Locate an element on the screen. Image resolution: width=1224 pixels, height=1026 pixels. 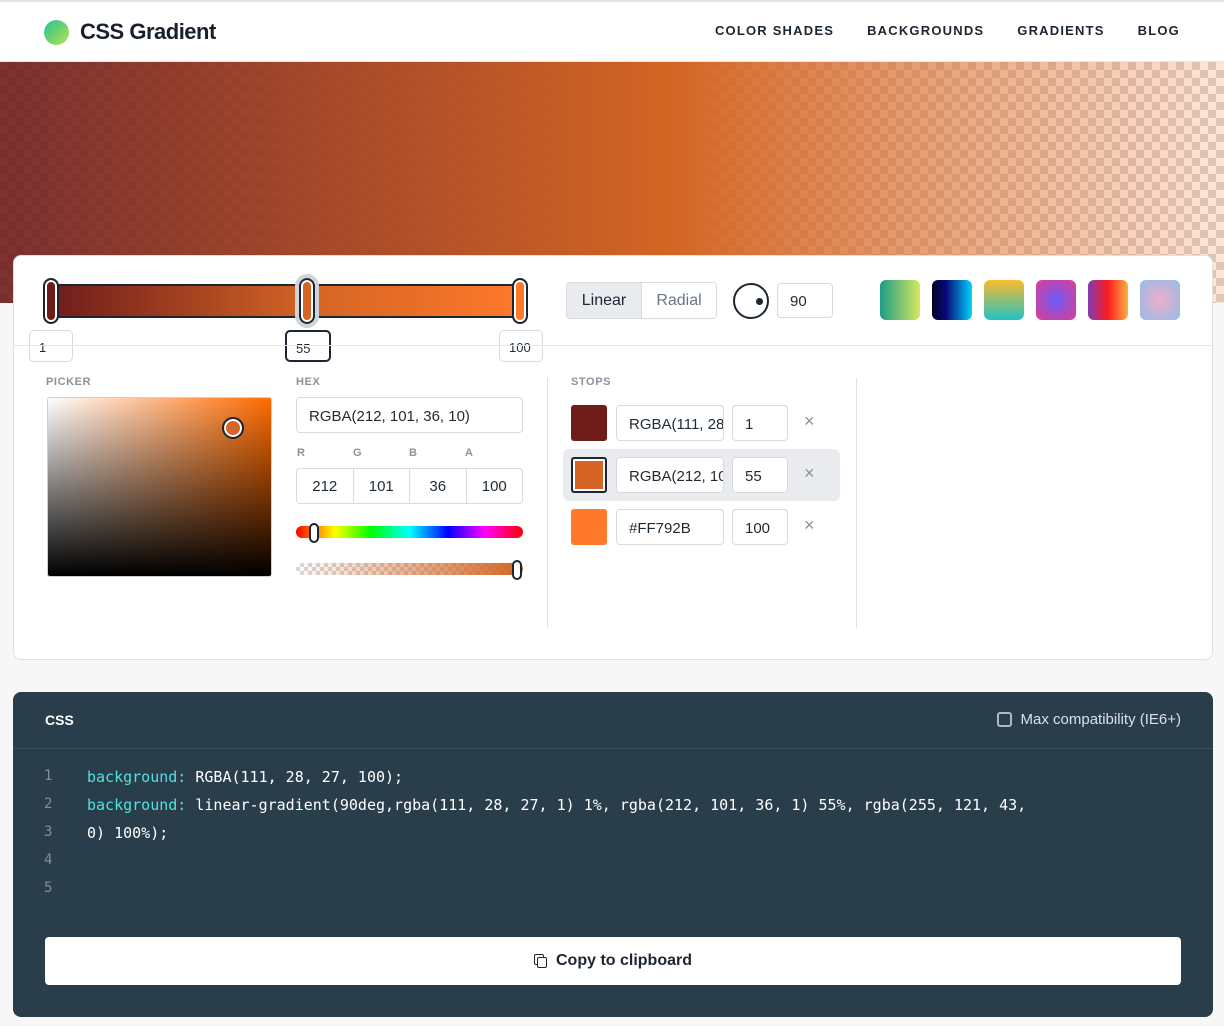
angle-dial-icon is located at coordinates (751, 301).